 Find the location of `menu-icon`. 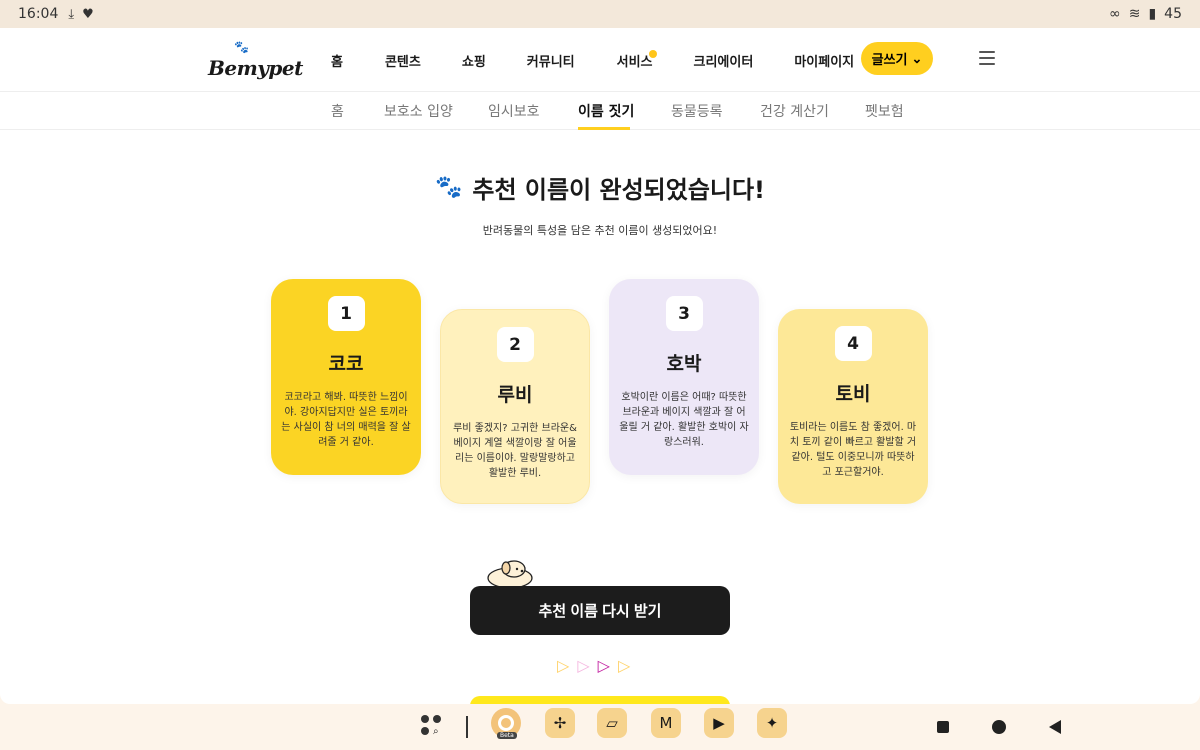

menu-icon is located at coordinates (987, 58).